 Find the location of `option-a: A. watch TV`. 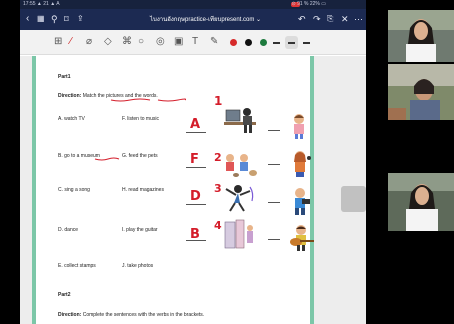

option-a: A. watch TV is located at coordinates (71, 119).